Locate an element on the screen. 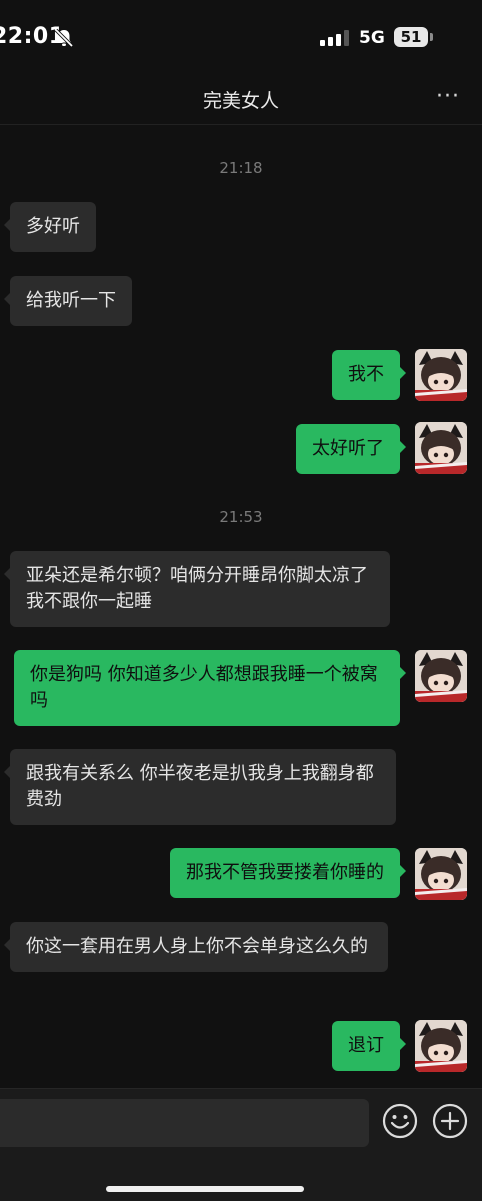 The width and height of the screenshot is (482, 1201). outgoing-message: 退订 is located at coordinates (369, 1046).